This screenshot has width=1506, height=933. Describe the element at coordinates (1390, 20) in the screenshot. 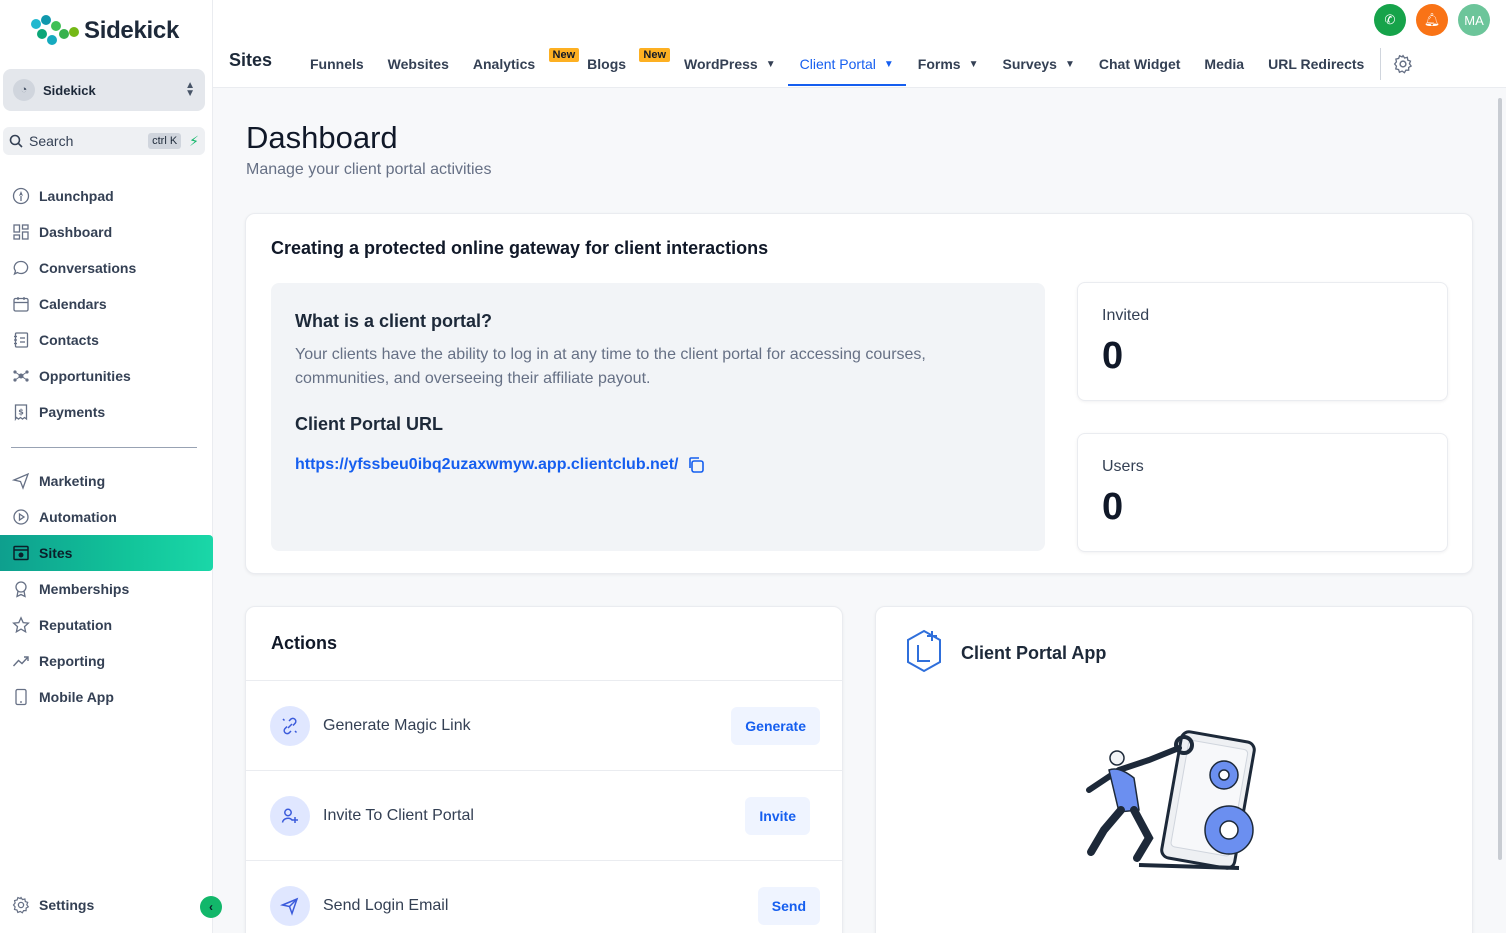

I see `phone-button: ✆` at that location.